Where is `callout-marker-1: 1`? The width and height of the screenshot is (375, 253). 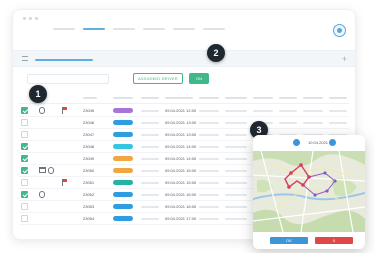 callout-marker-1: 1 is located at coordinates (38, 94).